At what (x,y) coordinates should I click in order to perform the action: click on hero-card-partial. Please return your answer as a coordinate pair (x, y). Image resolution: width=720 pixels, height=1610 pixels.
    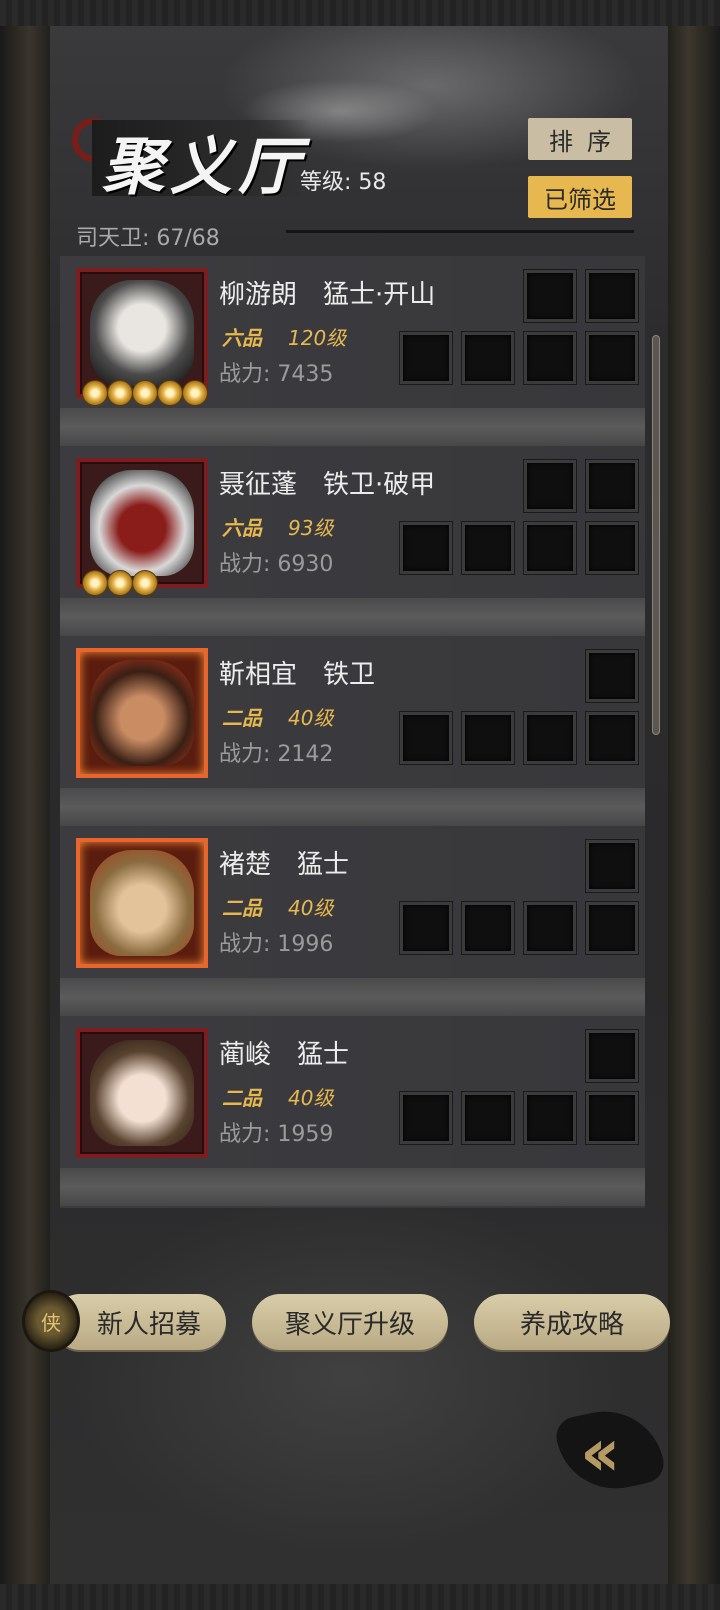
    Looking at the image, I should click on (352, 1207).